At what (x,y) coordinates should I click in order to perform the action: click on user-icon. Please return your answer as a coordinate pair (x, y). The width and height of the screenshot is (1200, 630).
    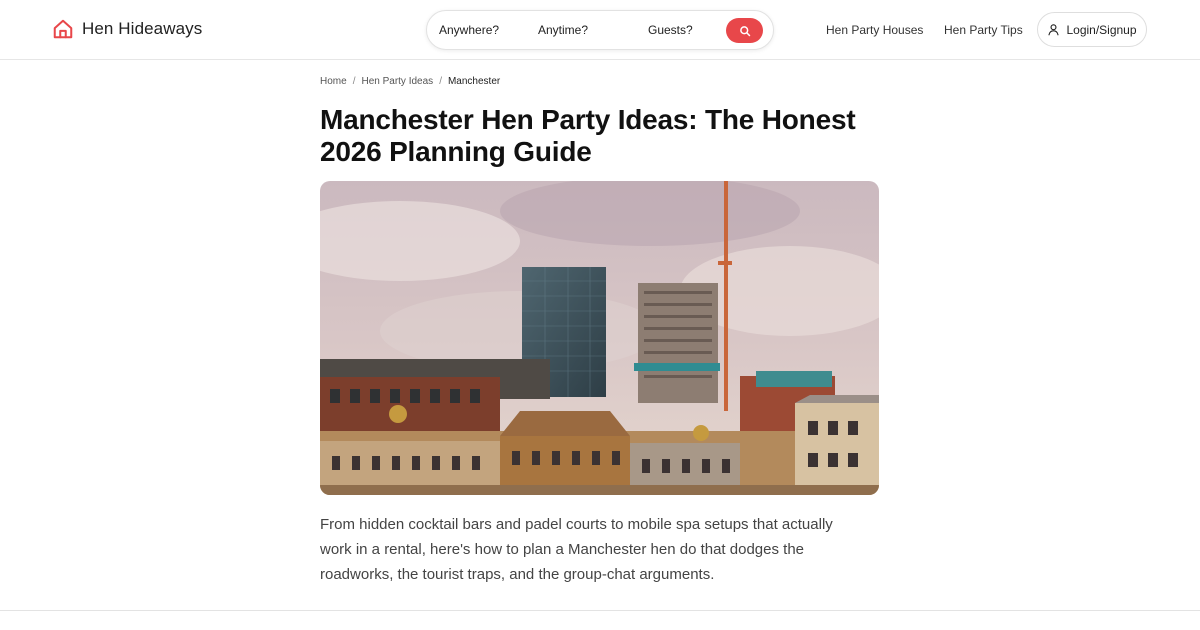
    Looking at the image, I should click on (1053, 29).